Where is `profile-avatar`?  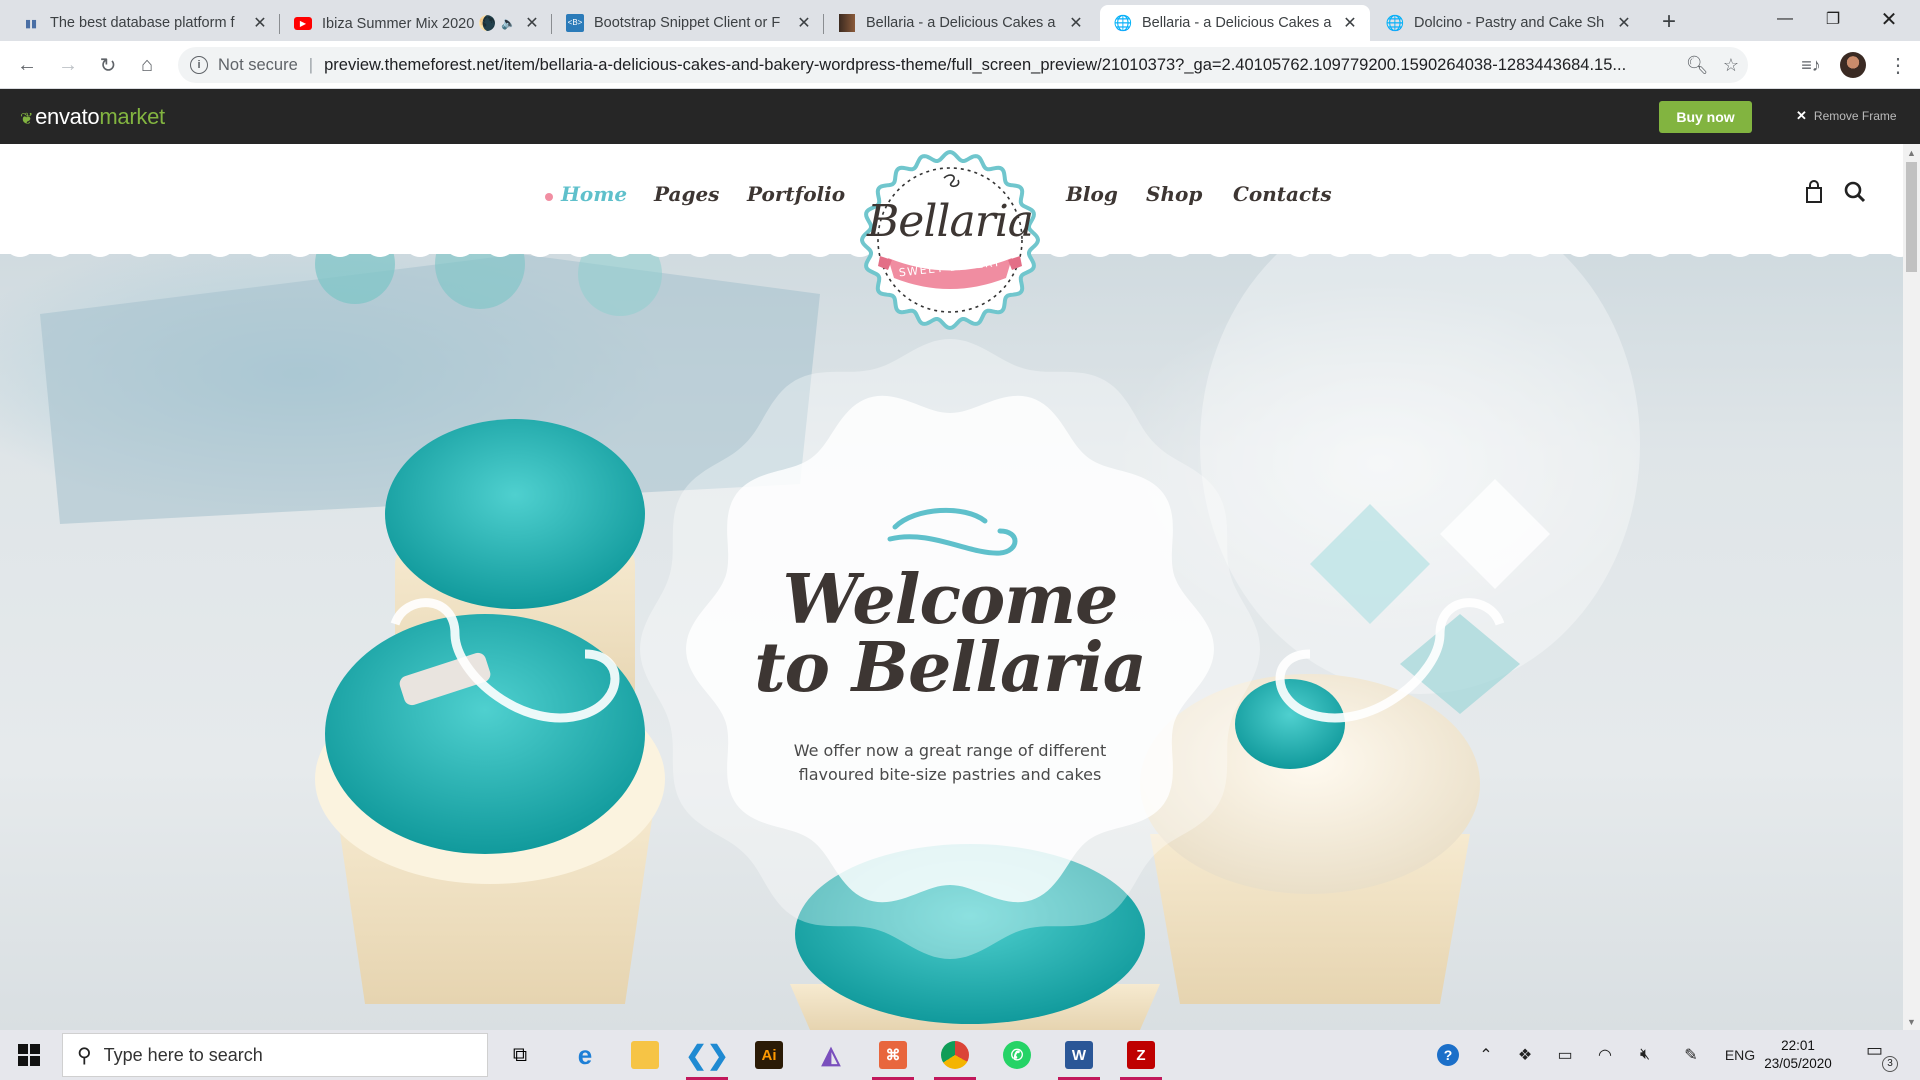 profile-avatar is located at coordinates (1853, 65).